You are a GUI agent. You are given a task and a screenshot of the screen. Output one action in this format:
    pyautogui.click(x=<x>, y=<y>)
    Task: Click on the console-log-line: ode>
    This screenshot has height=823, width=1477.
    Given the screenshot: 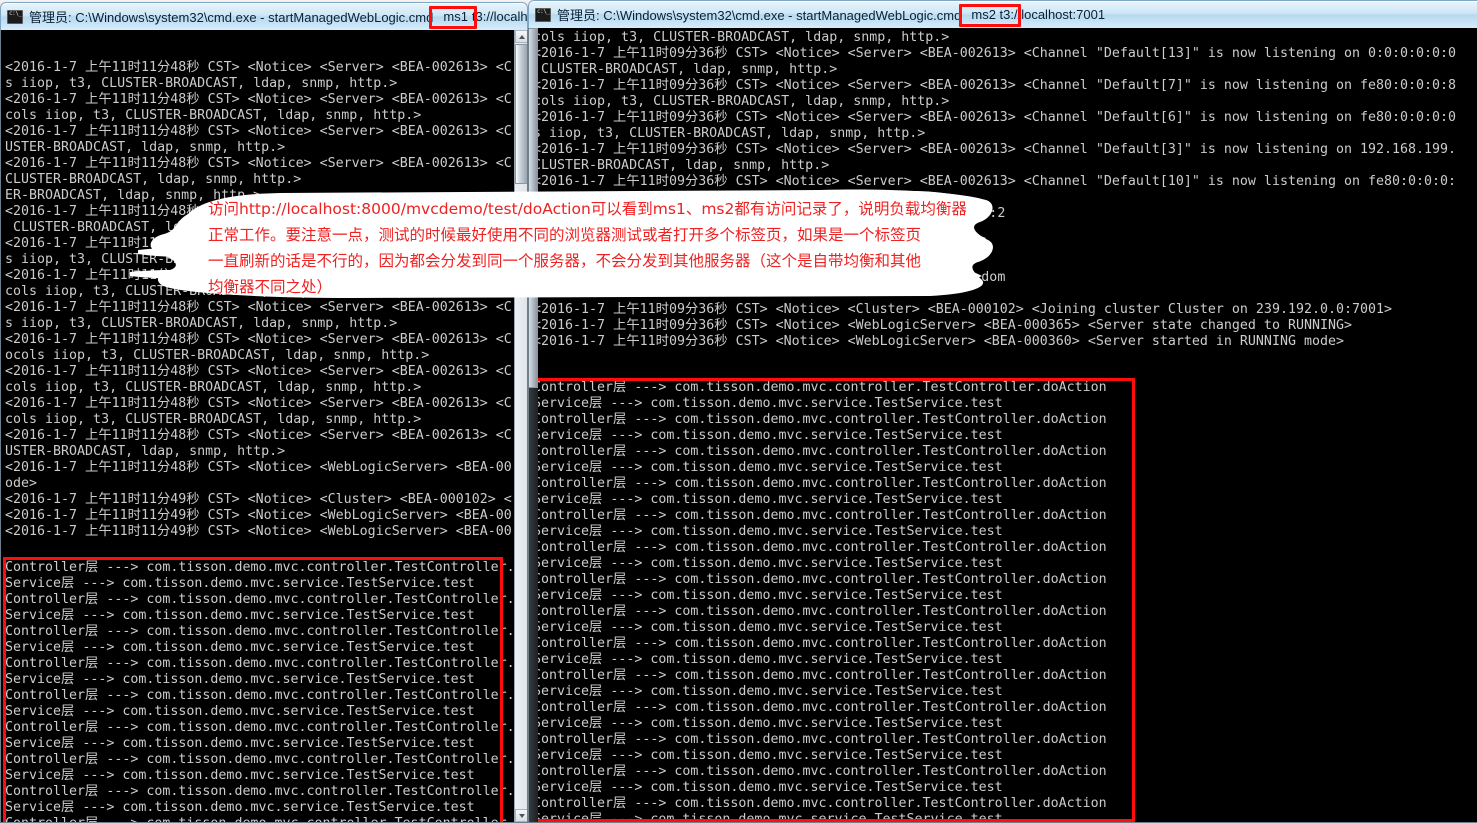 What is the action you would take?
    pyautogui.click(x=21, y=483)
    